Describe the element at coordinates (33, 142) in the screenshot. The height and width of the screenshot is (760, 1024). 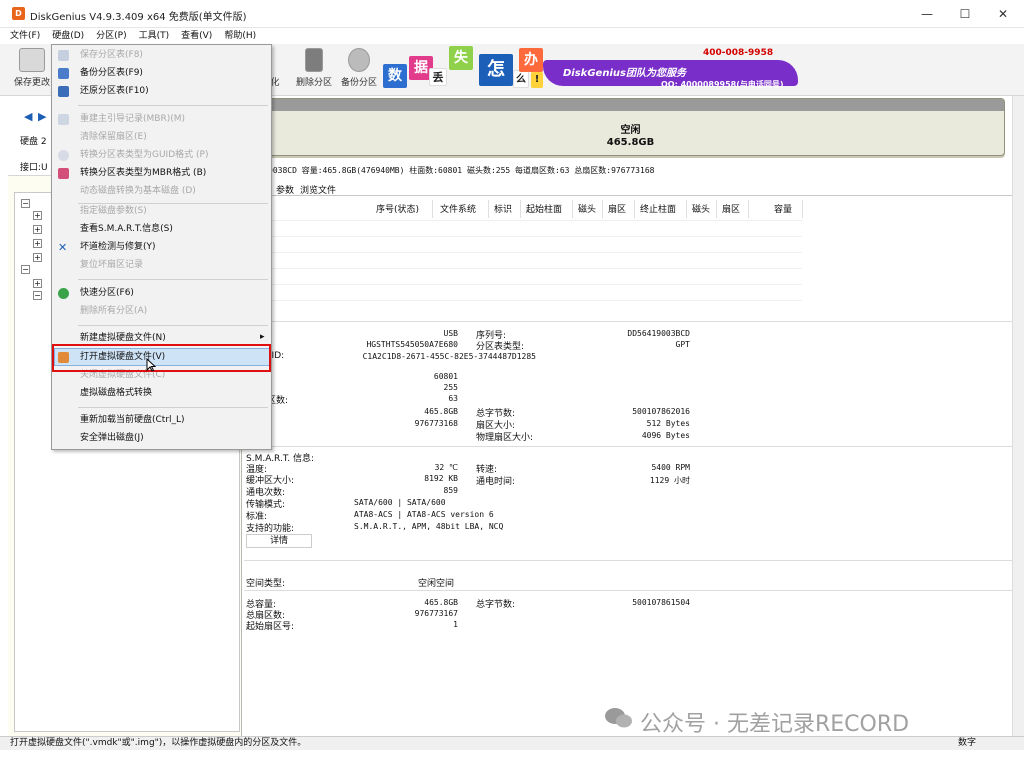
I see `disk-label: 硬盘 2` at that location.